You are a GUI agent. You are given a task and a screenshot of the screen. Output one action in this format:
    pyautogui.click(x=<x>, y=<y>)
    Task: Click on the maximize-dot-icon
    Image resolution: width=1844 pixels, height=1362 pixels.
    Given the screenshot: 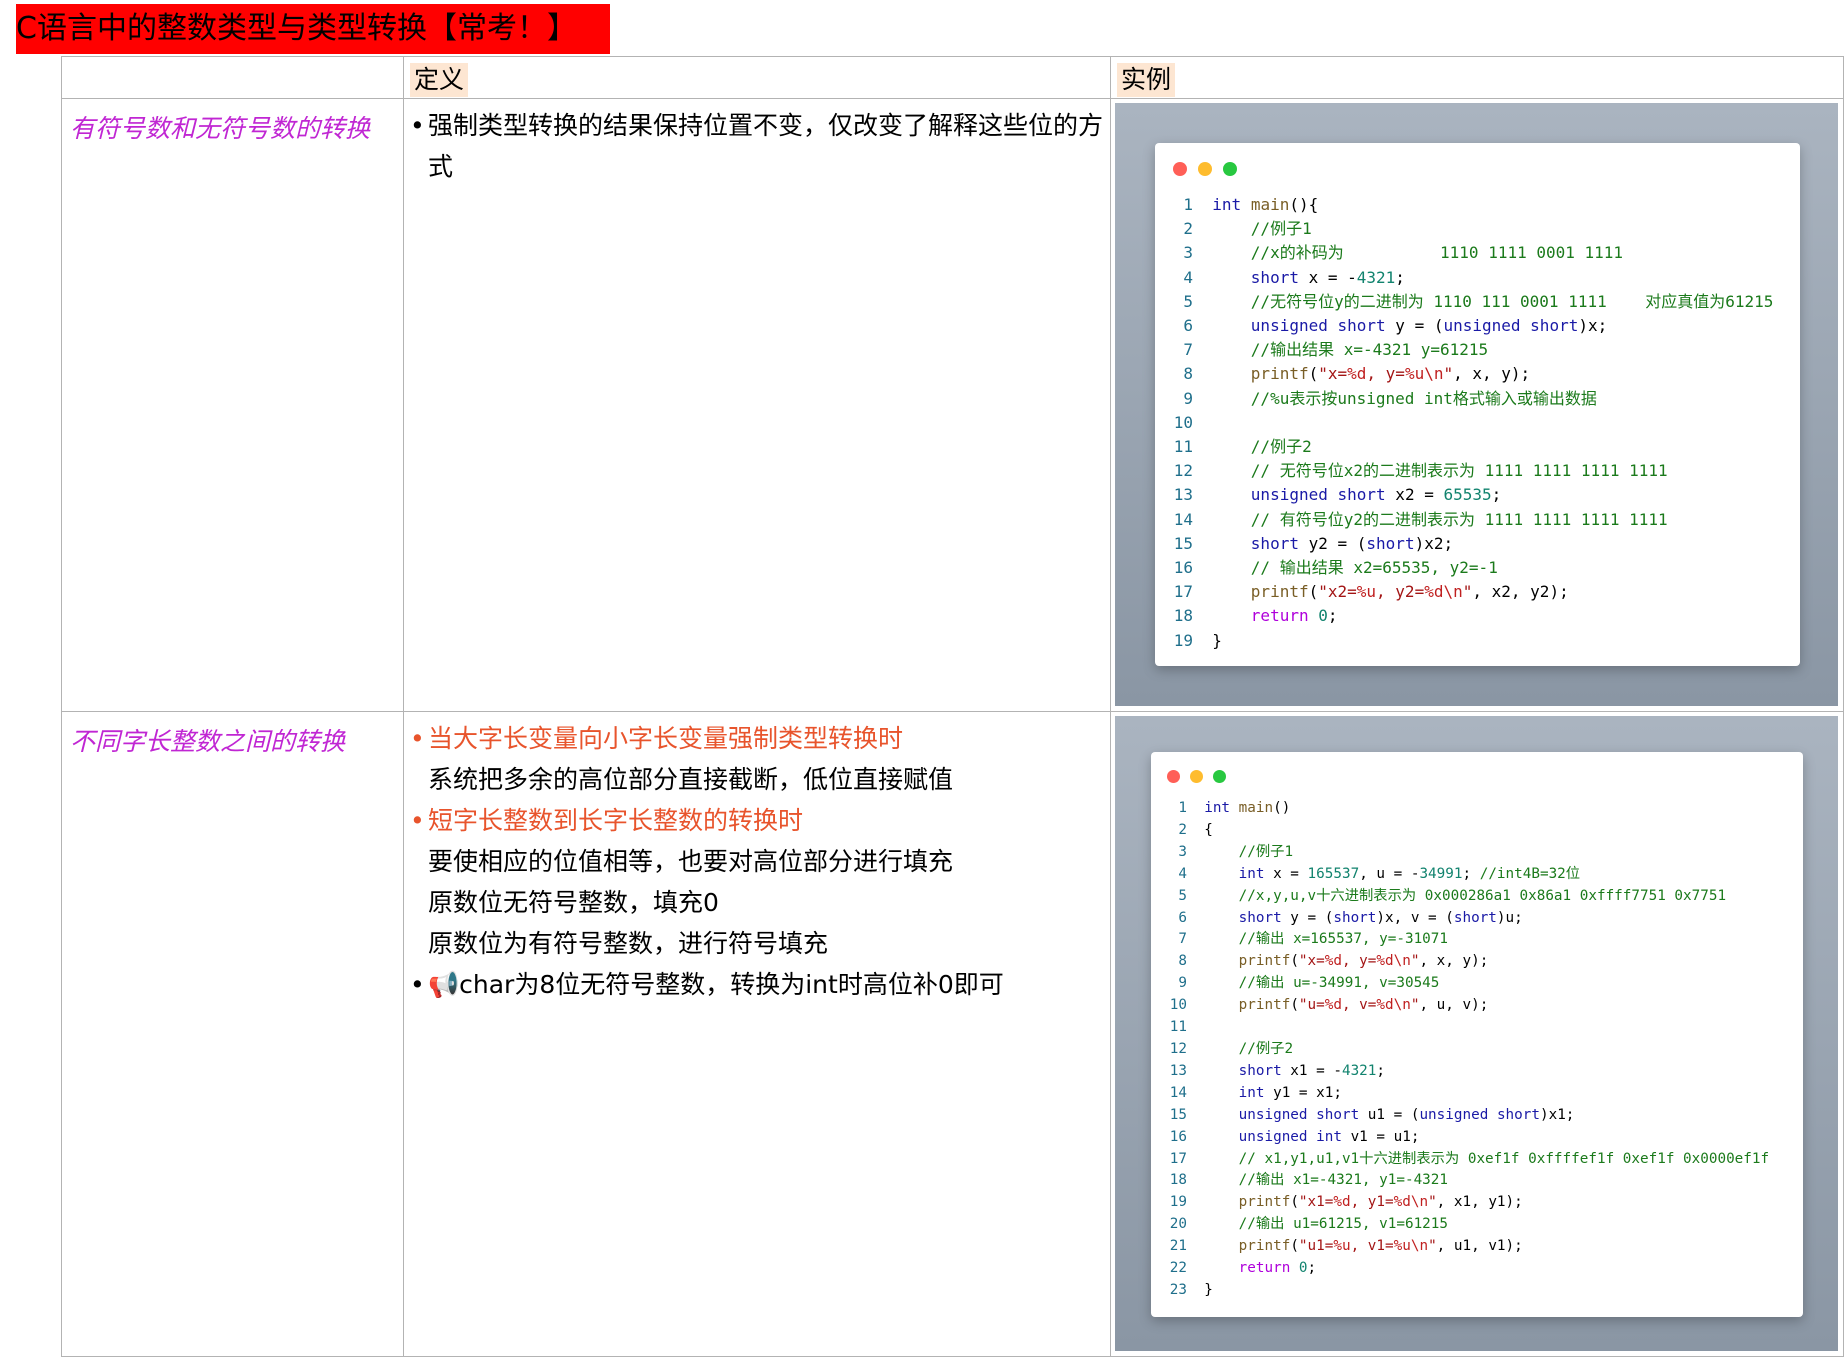 What is the action you would take?
    pyautogui.click(x=1230, y=169)
    